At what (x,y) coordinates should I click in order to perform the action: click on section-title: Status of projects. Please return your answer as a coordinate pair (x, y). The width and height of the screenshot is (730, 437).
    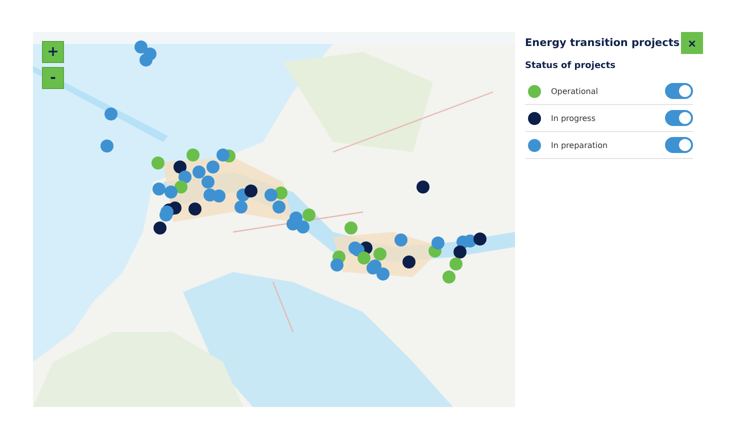
    Looking at the image, I should click on (571, 66).